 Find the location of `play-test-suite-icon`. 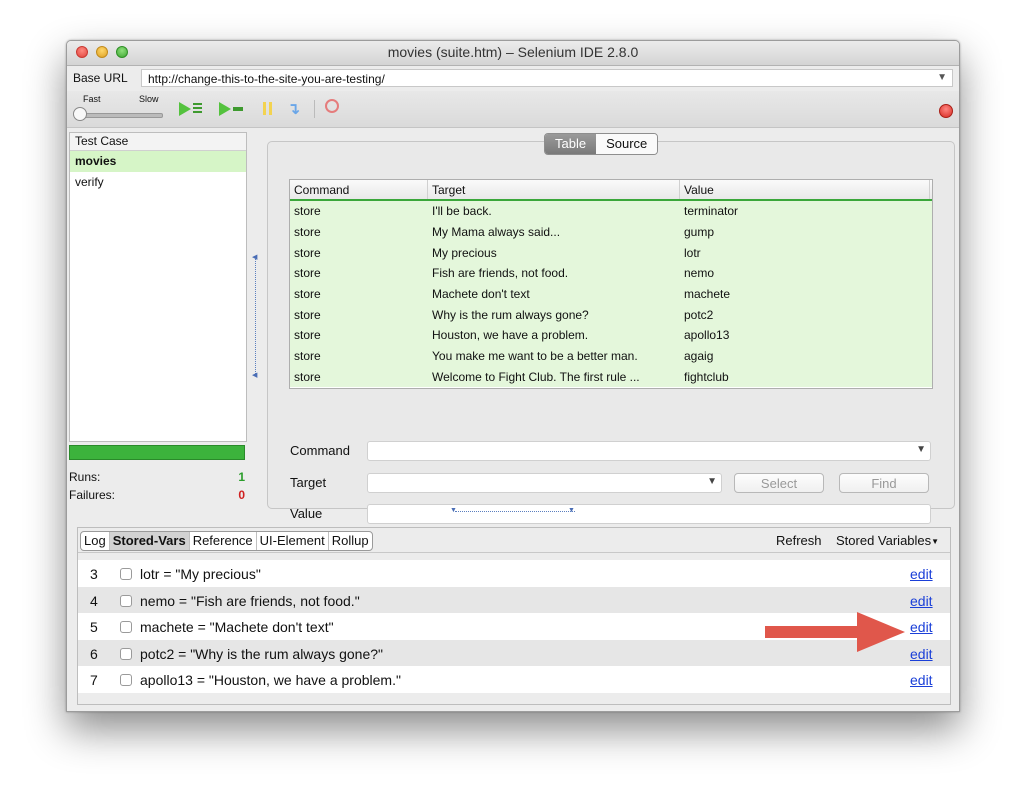

play-test-suite-icon is located at coordinates (194, 109).